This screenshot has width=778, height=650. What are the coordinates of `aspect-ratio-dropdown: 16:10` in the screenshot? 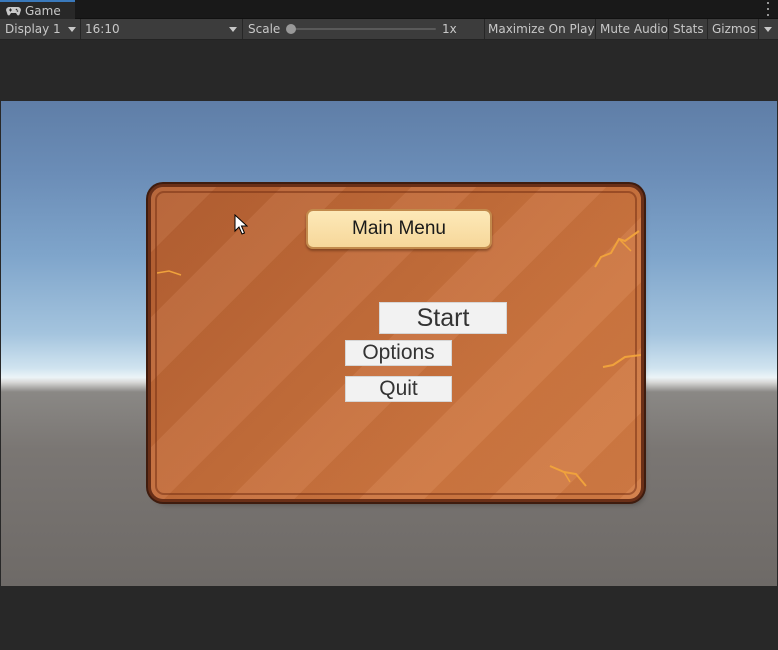 It's located at (162, 29).